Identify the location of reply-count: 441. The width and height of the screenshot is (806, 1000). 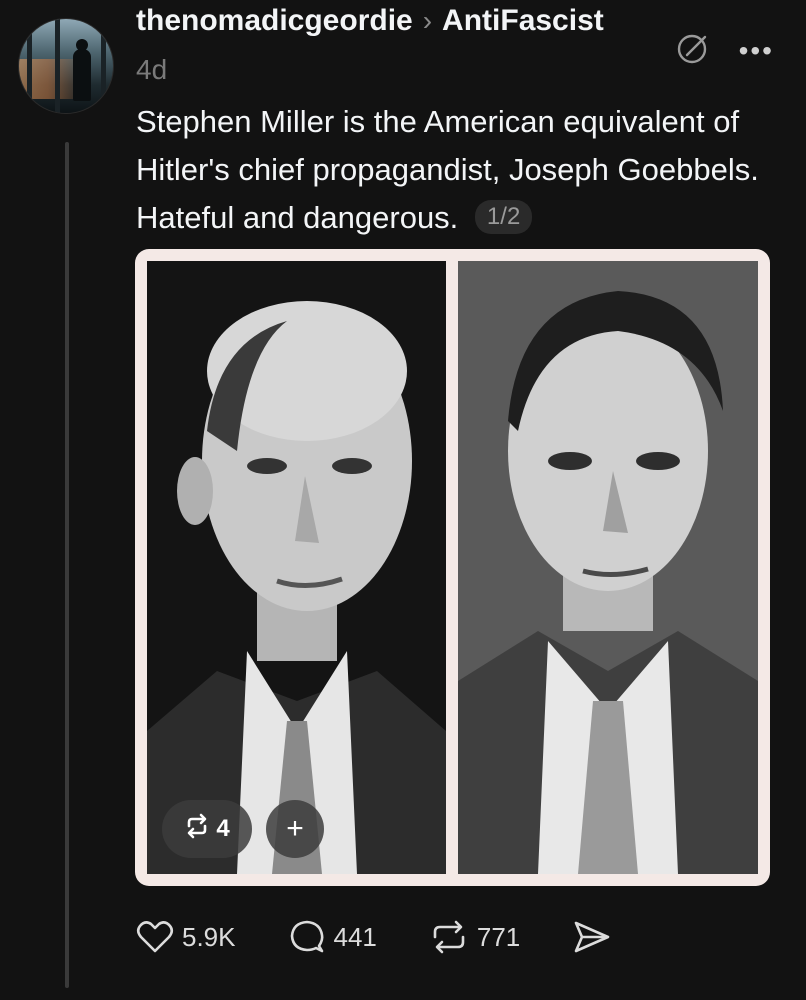
(355, 936).